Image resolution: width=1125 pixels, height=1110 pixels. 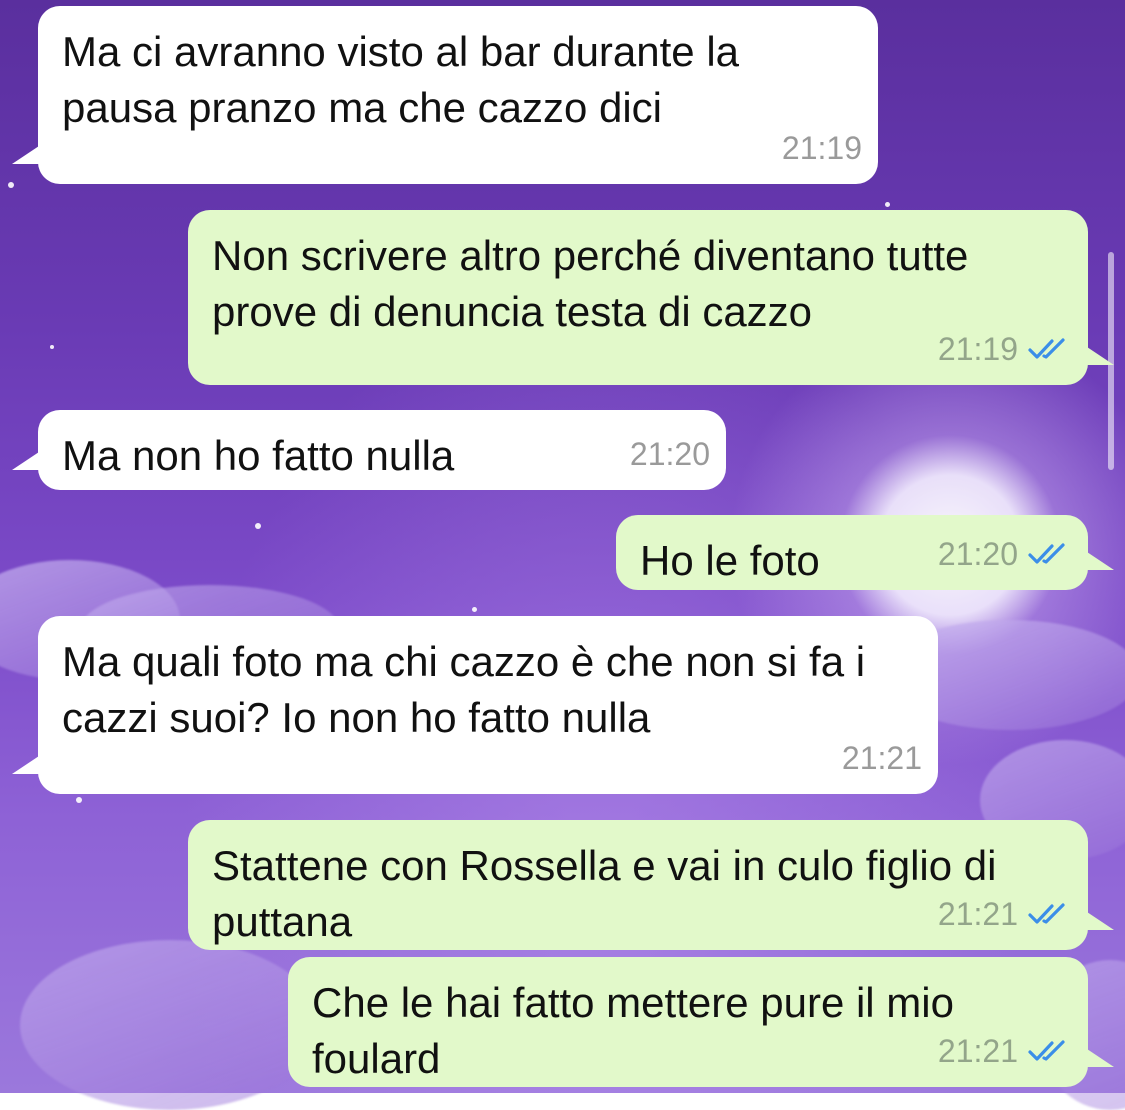 What do you see at coordinates (865, 552) in the screenshot?
I see `outgoing-message-bubble: Ho le foto 21:20` at bounding box center [865, 552].